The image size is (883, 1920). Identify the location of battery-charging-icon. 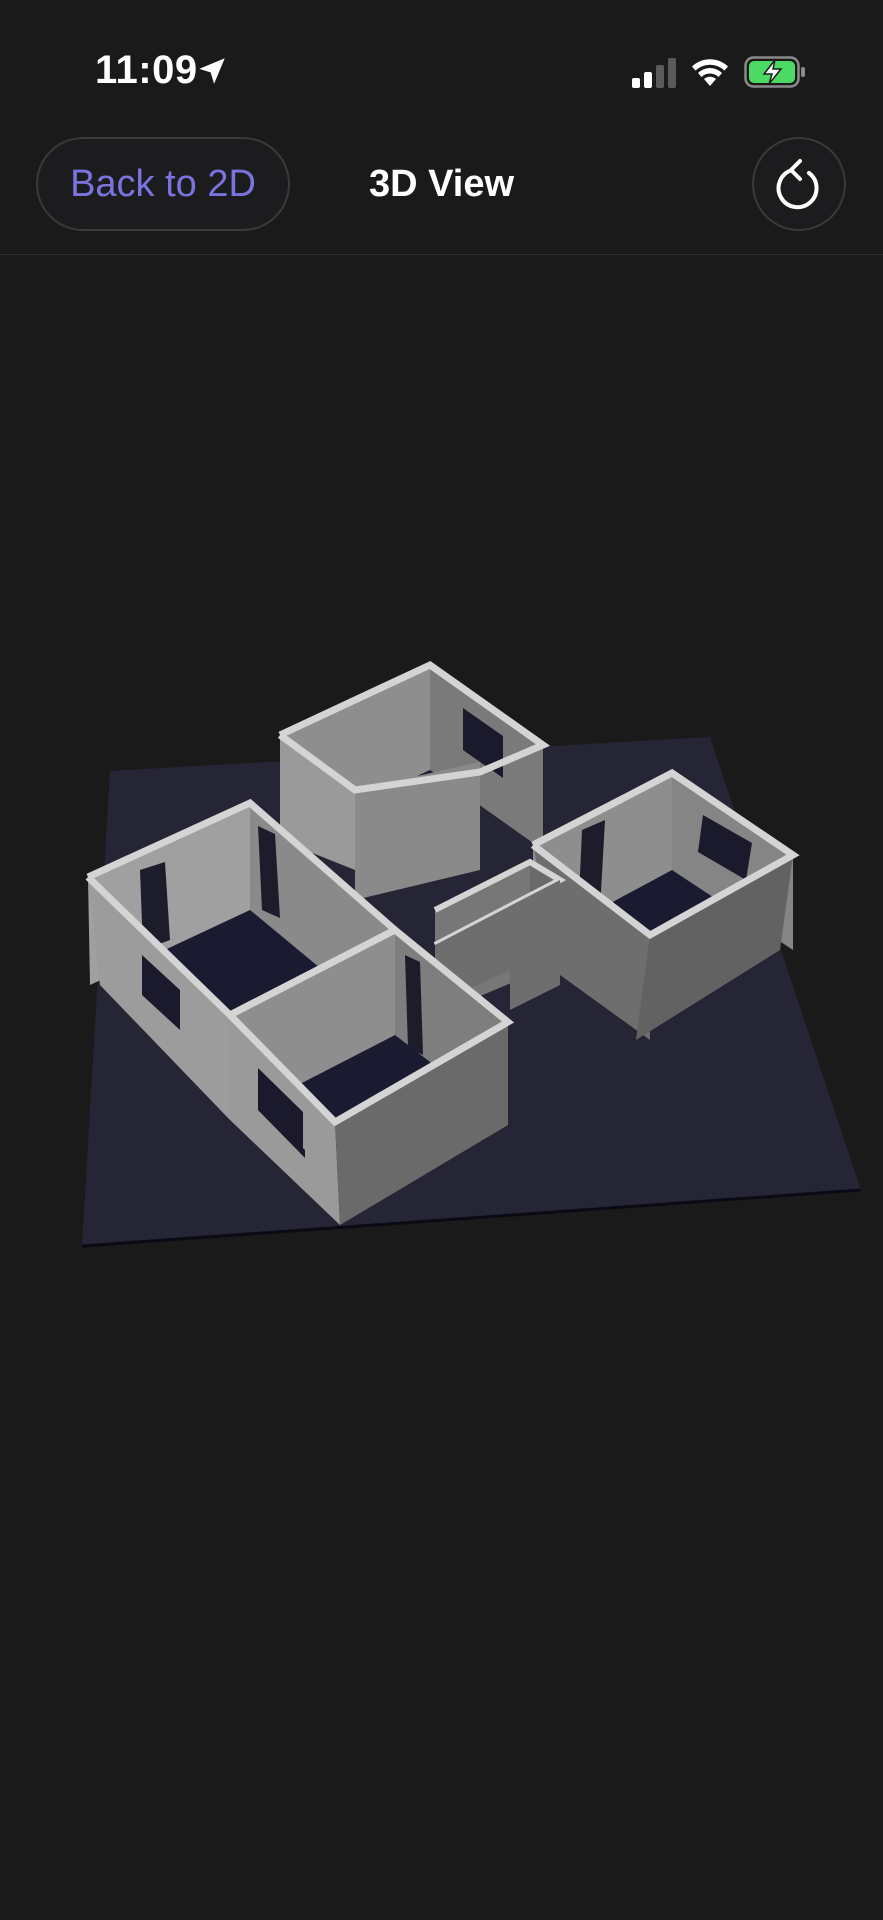
(774, 72).